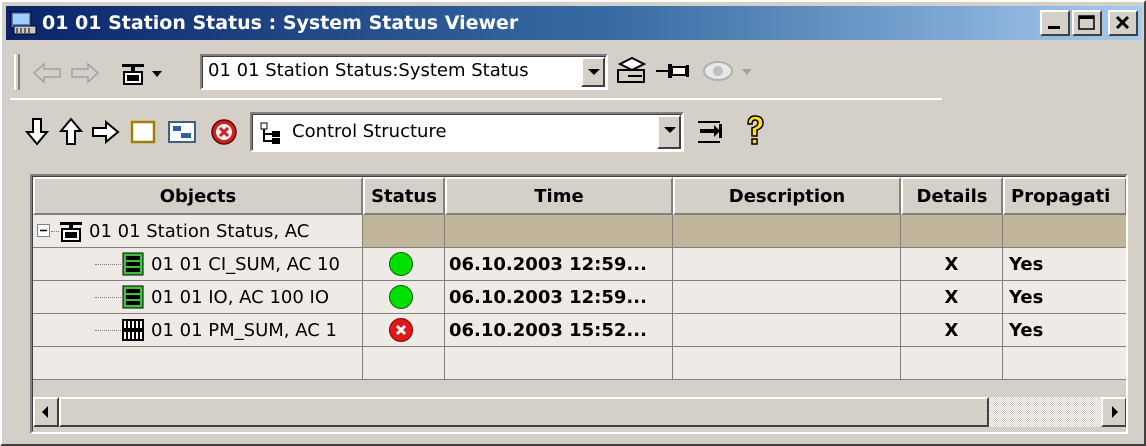  Describe the element at coordinates (133, 330) in the screenshot. I see `processor-module-icon` at that location.